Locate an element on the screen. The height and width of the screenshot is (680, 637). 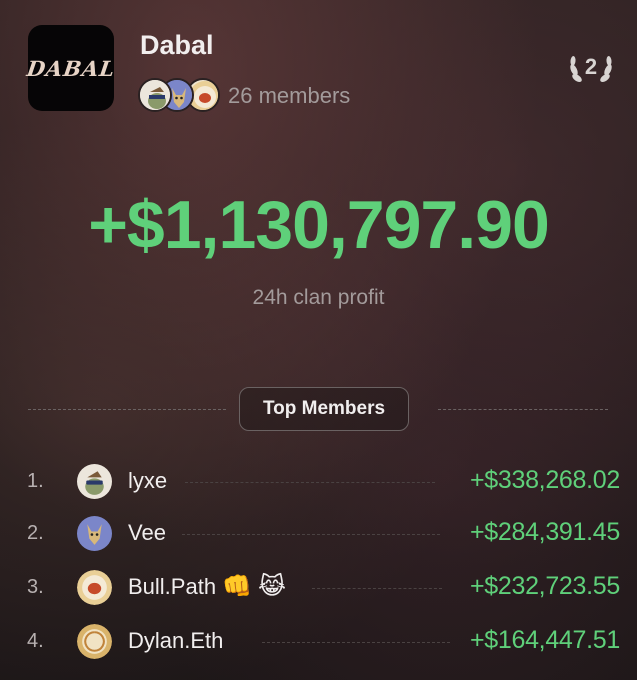
member-row: 4. Dylan.Eth +$164,447.51 is located at coordinates (318, 642).